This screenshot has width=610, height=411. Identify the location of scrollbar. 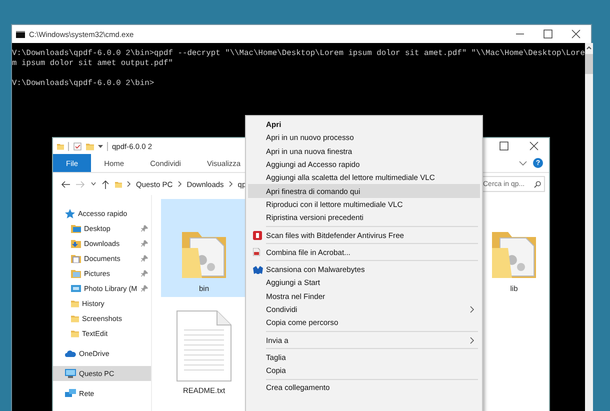
(588, 227).